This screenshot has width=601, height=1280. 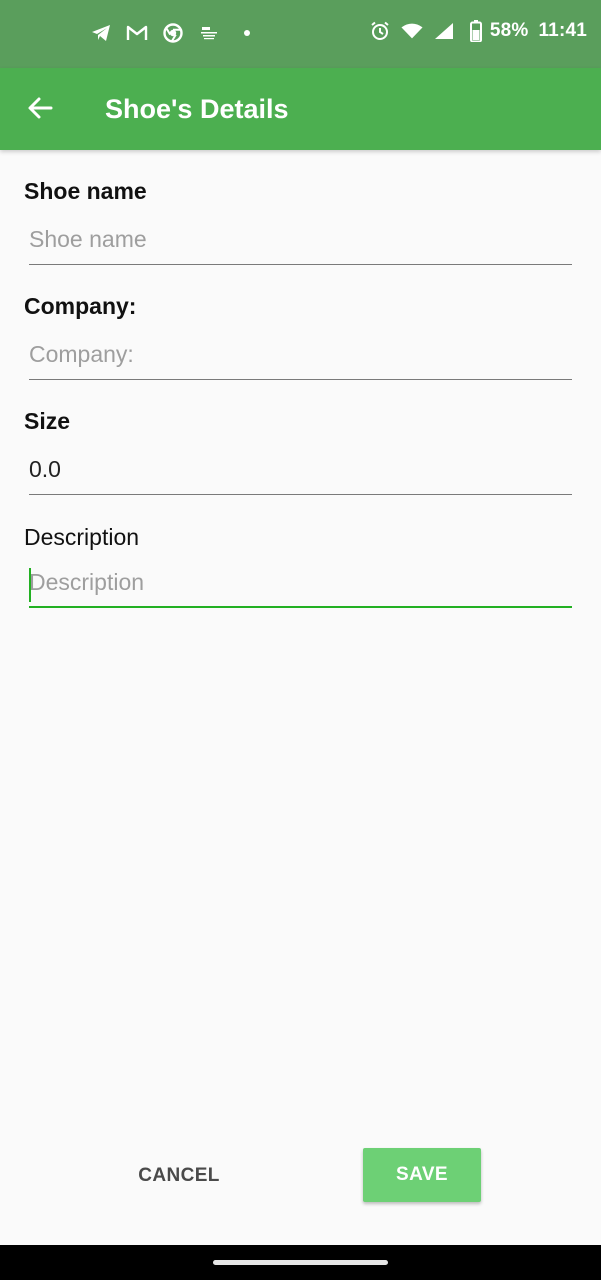 What do you see at coordinates (197, 109) in the screenshot?
I see `page-title: Shoe's Details` at bounding box center [197, 109].